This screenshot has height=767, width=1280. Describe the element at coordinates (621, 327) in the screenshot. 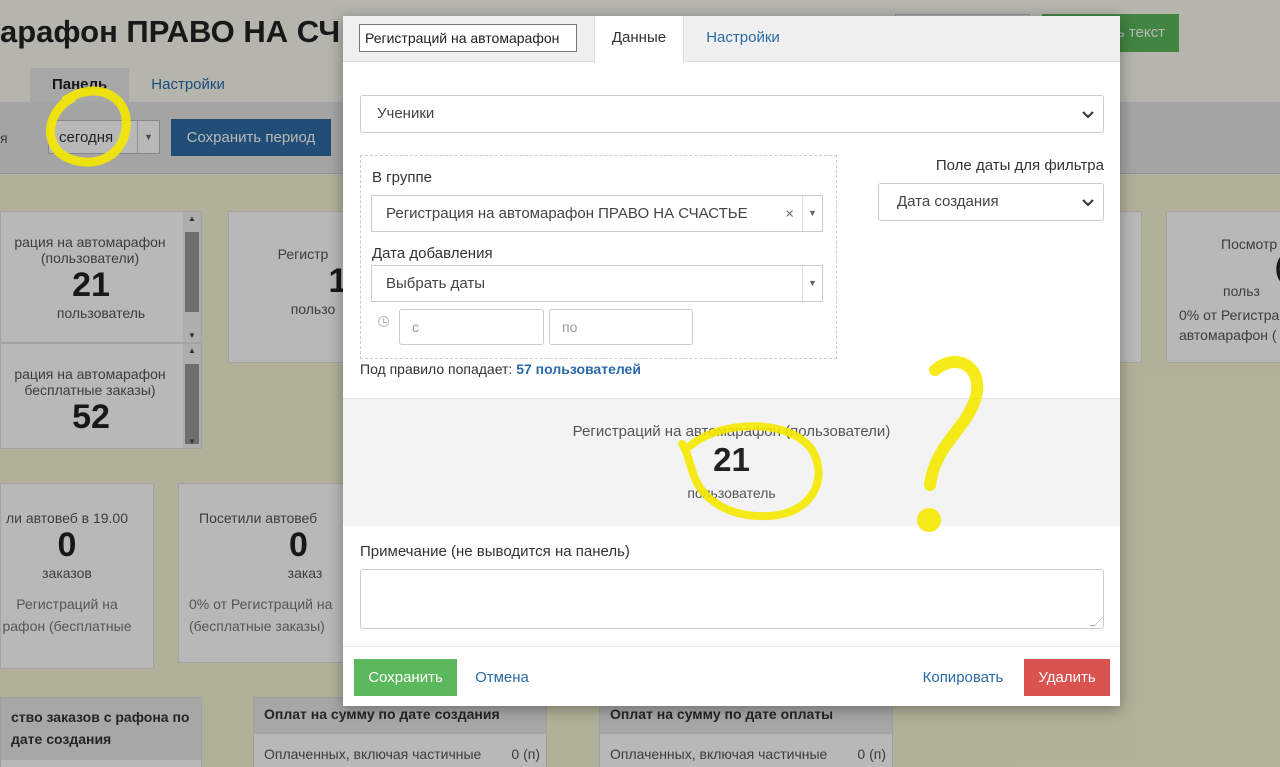

I see `date-to-input: по` at that location.